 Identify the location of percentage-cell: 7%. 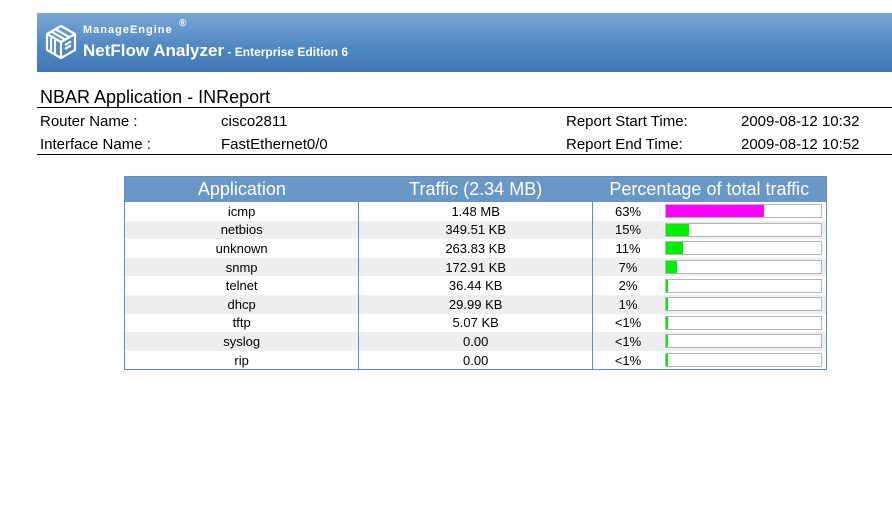
(627, 267).